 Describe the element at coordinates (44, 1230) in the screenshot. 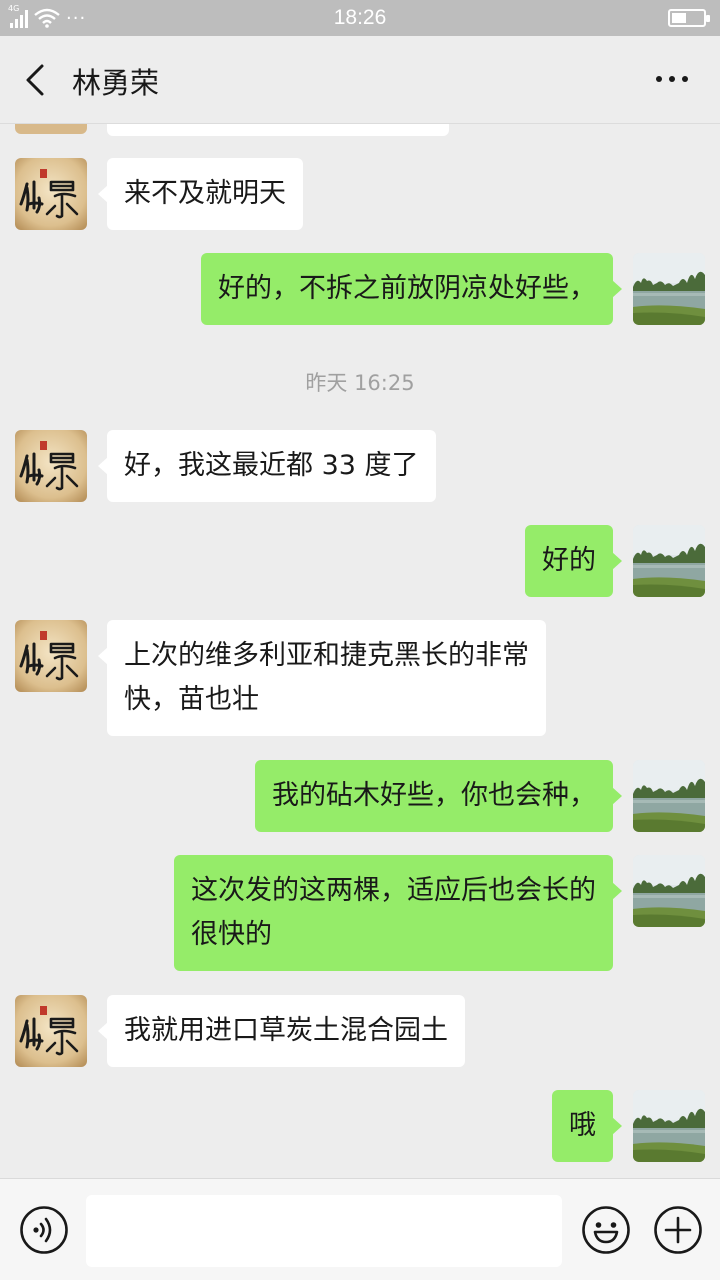

I see `voice-icon` at that location.